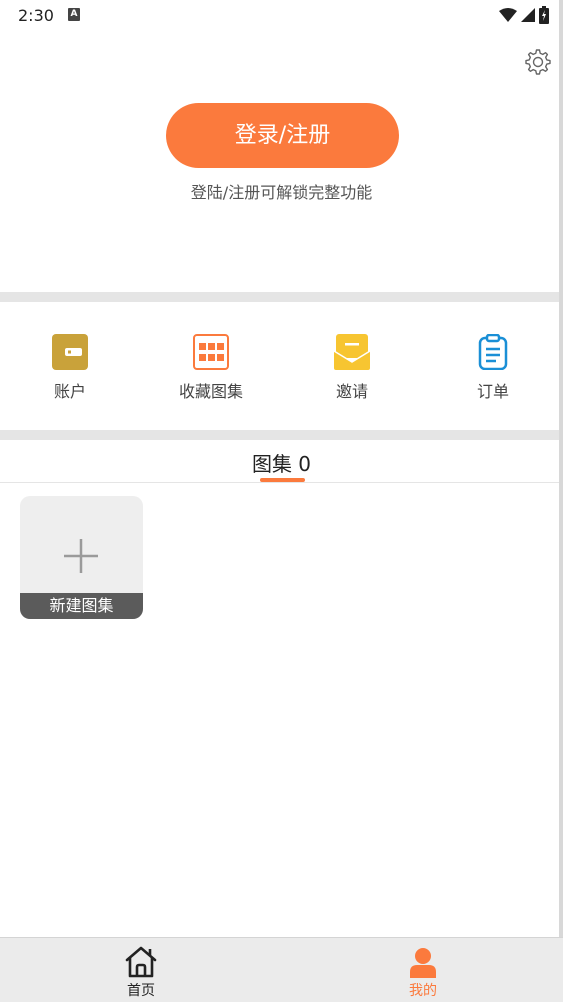 The height and width of the screenshot is (1002, 563). Describe the element at coordinates (81, 606) in the screenshot. I see `new-album-label: 新建图集` at that location.